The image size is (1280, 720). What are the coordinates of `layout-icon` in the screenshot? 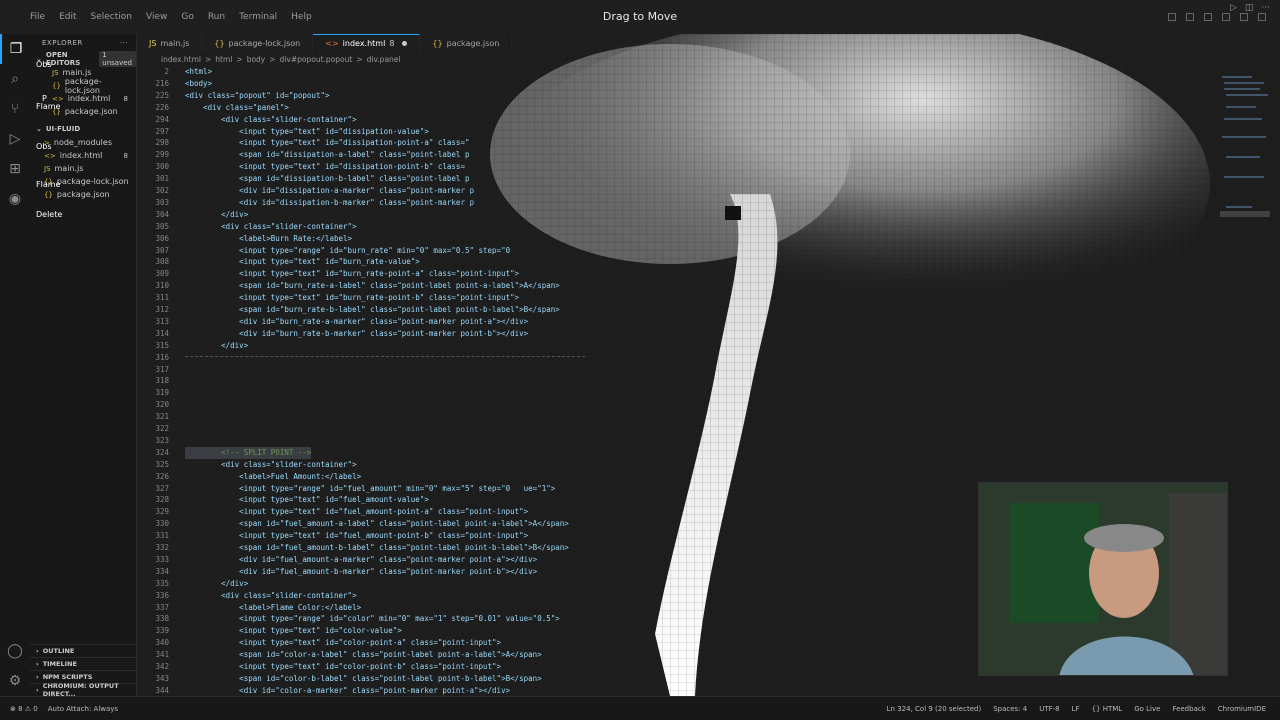 It's located at (1172, 17).